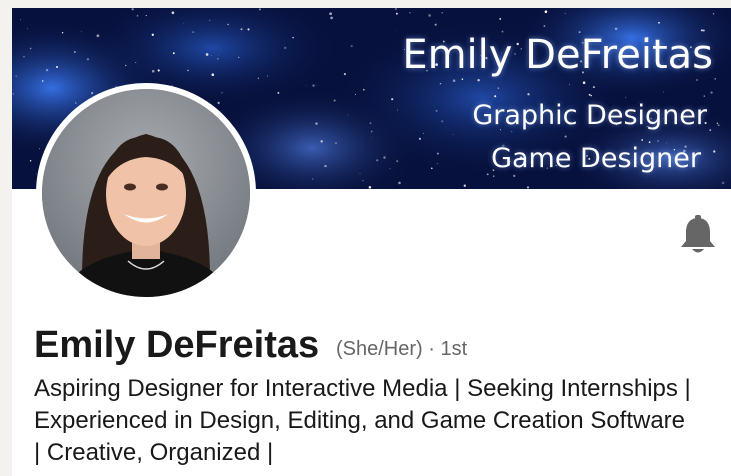 Image resolution: width=731 pixels, height=476 pixels. What do you see at coordinates (596, 158) in the screenshot?
I see `banner-title-game: Game Designer` at bounding box center [596, 158].